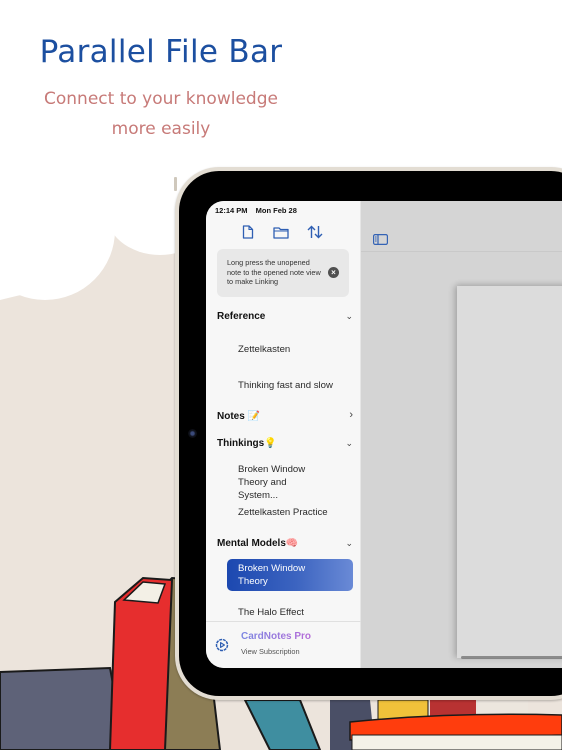  Describe the element at coordinates (57, 230) in the screenshot. I see `cloud-bump` at that location.